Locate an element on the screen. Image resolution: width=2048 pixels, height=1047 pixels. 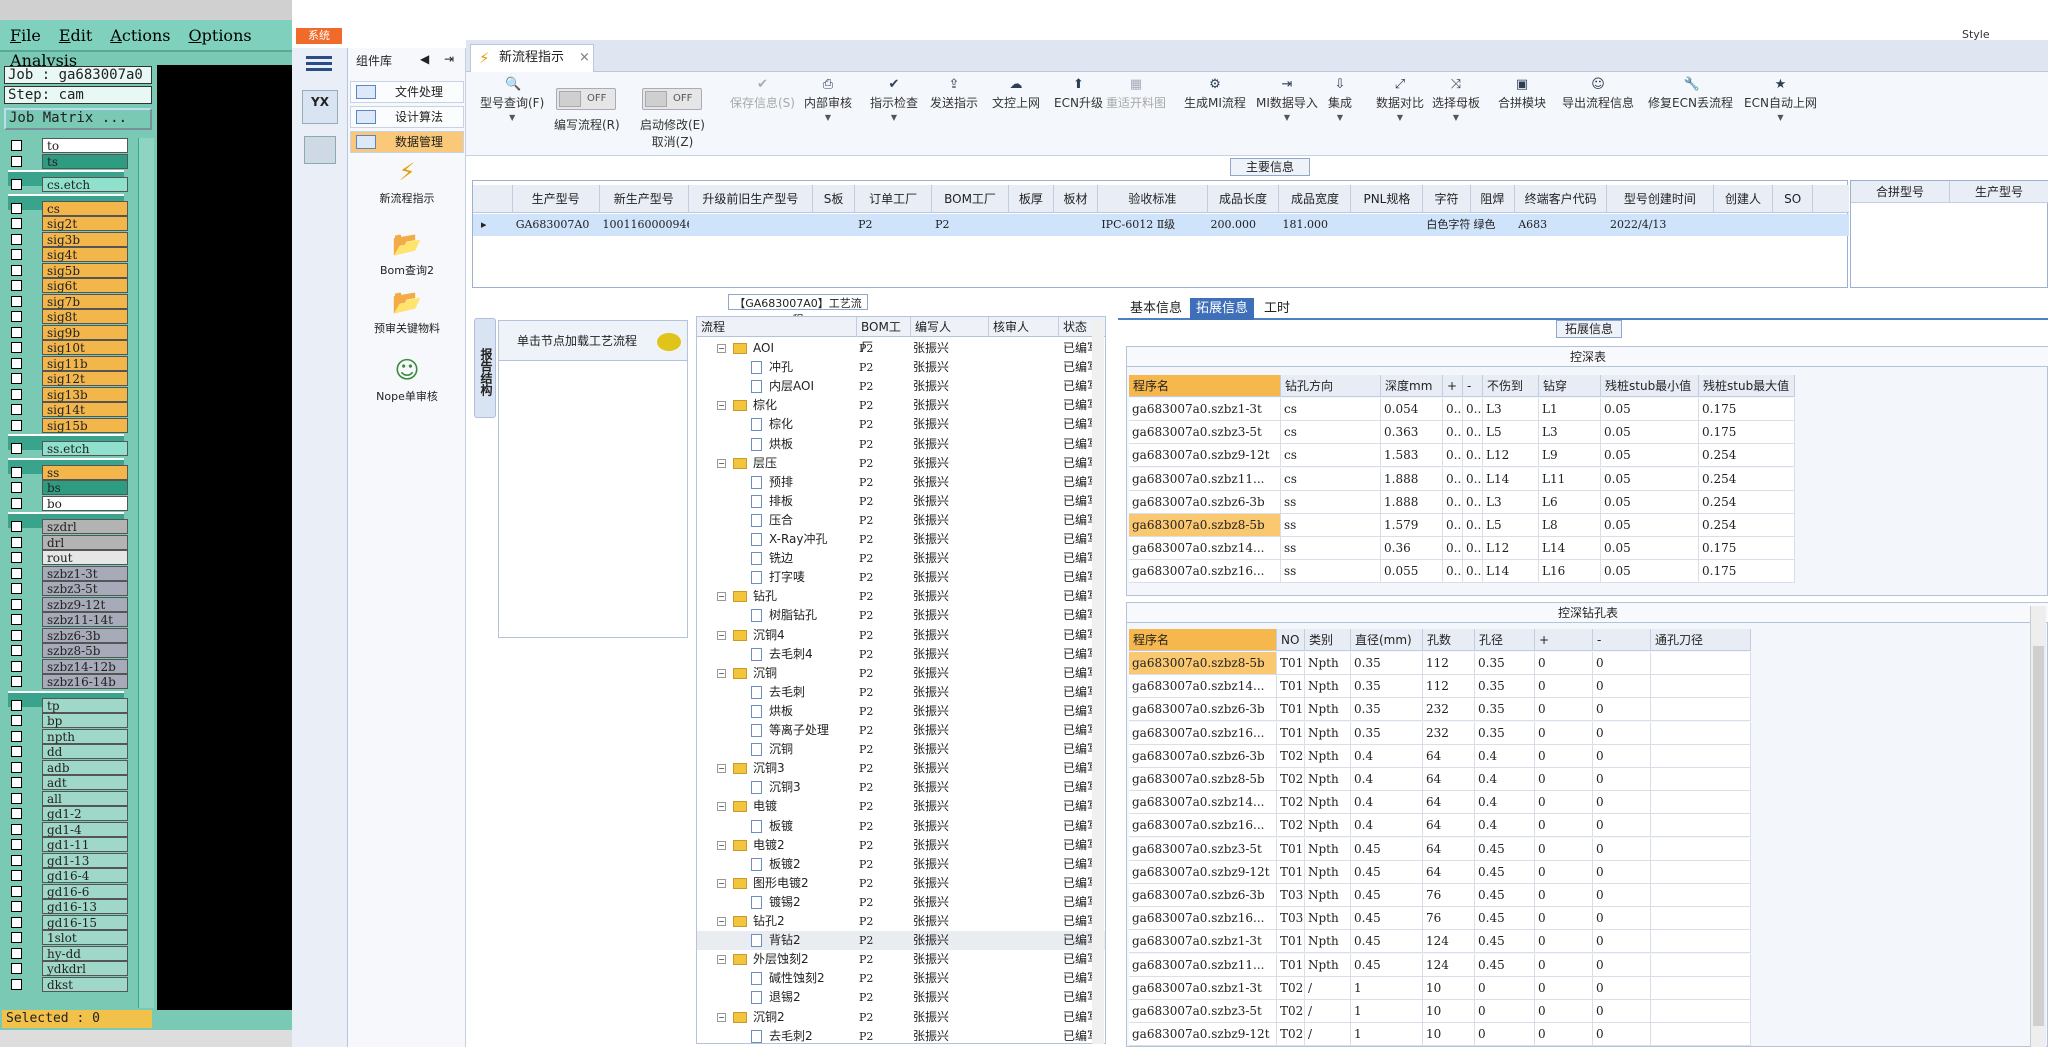
tree-row: 打字唛 P2 张振兴 已编写 is located at coordinates (901, 577).